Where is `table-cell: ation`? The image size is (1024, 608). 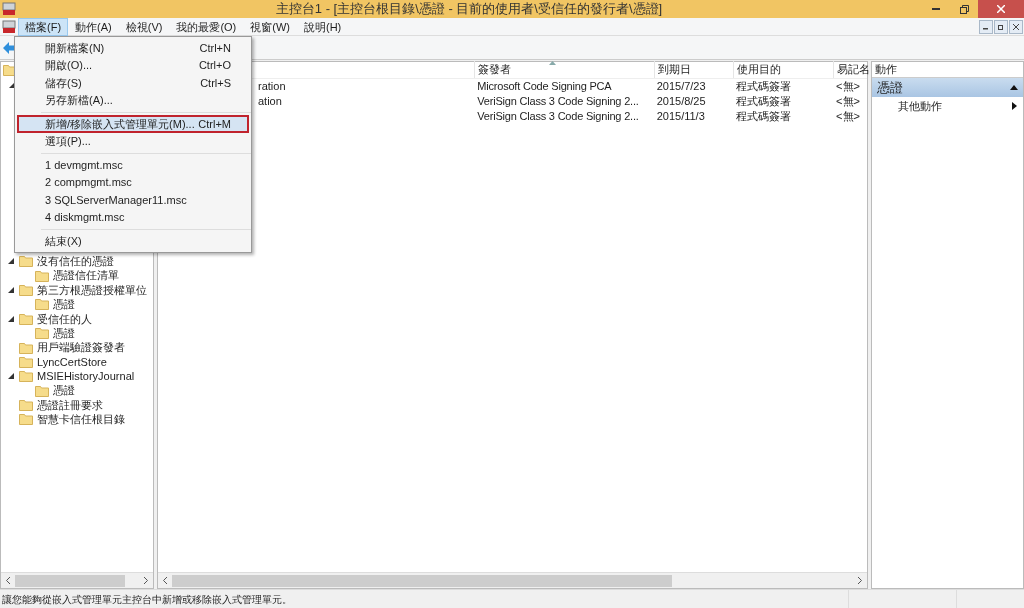
table-cell: ation is located at coordinates (270, 101).